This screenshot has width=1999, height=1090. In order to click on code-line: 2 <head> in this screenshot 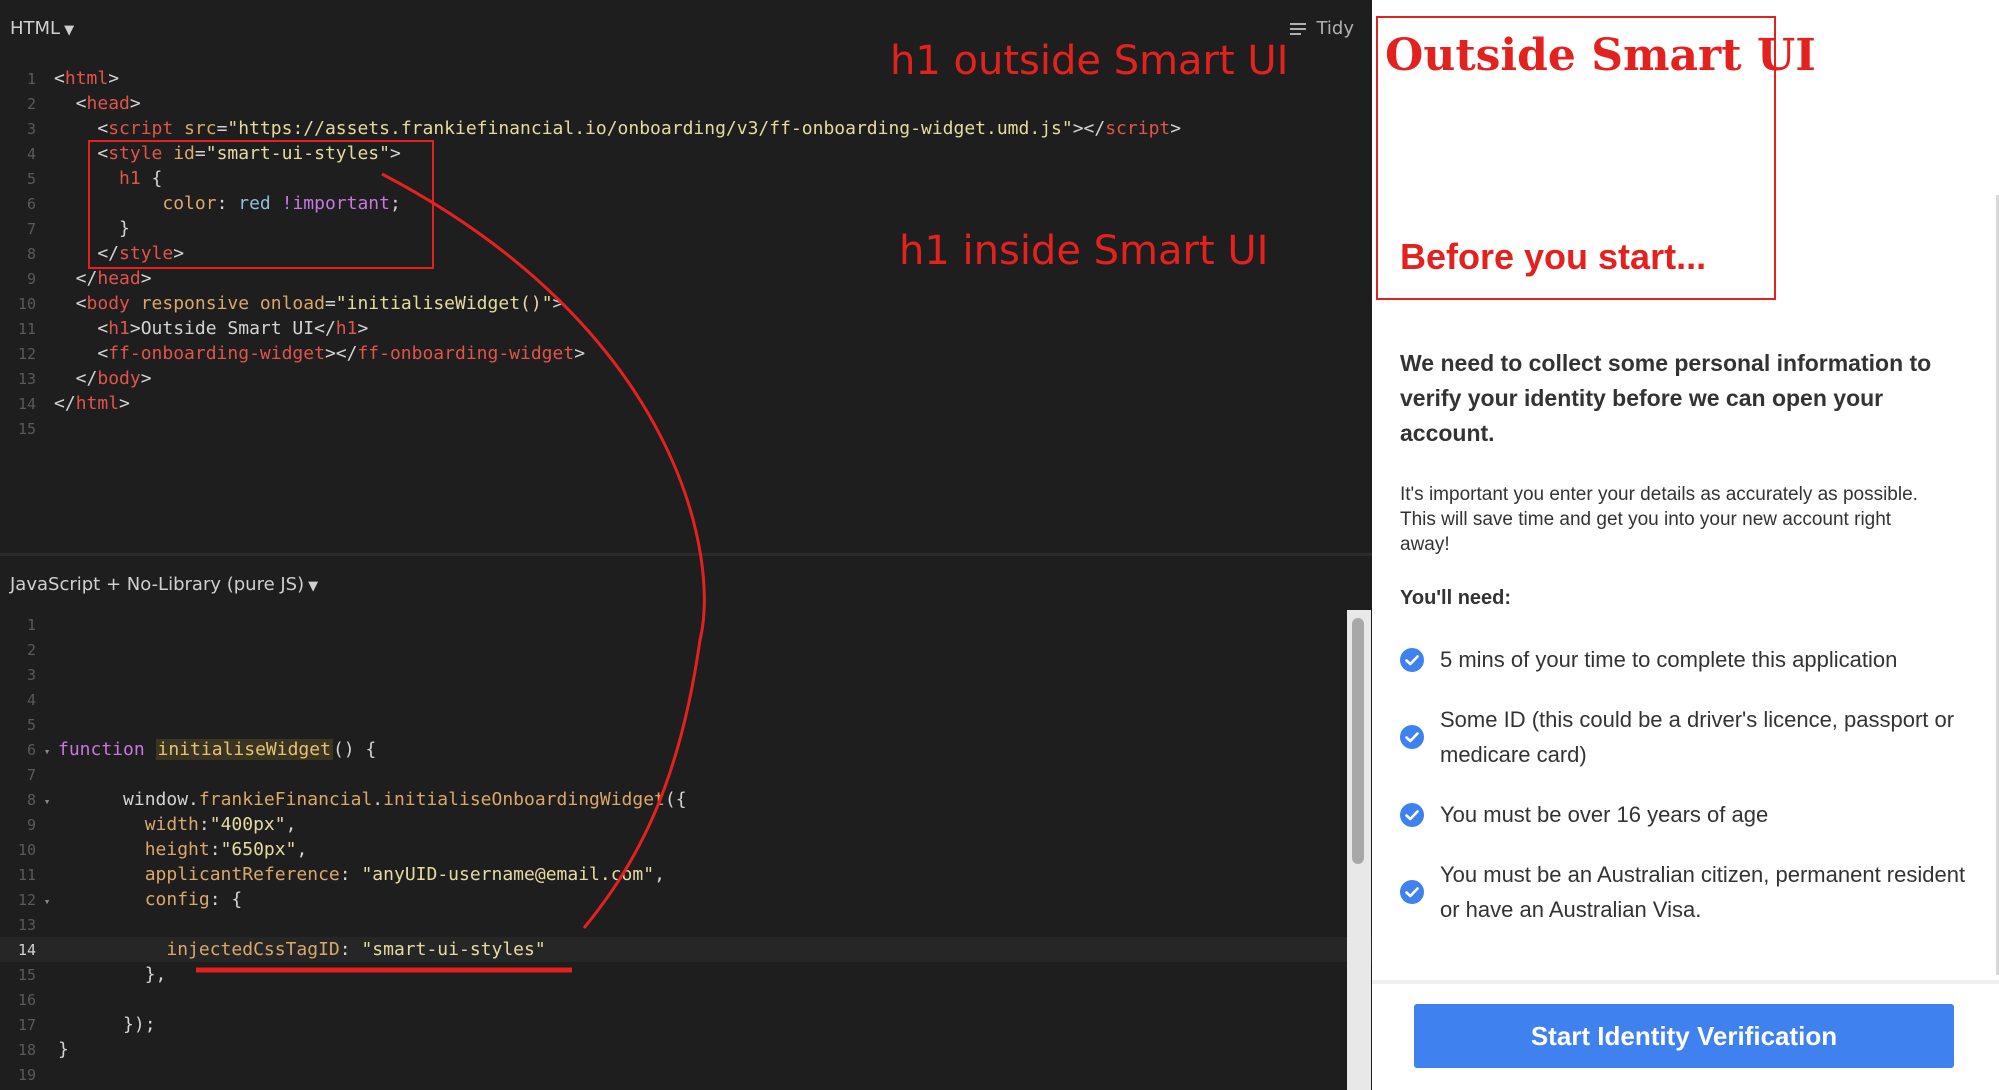, I will do `click(686, 103)`.